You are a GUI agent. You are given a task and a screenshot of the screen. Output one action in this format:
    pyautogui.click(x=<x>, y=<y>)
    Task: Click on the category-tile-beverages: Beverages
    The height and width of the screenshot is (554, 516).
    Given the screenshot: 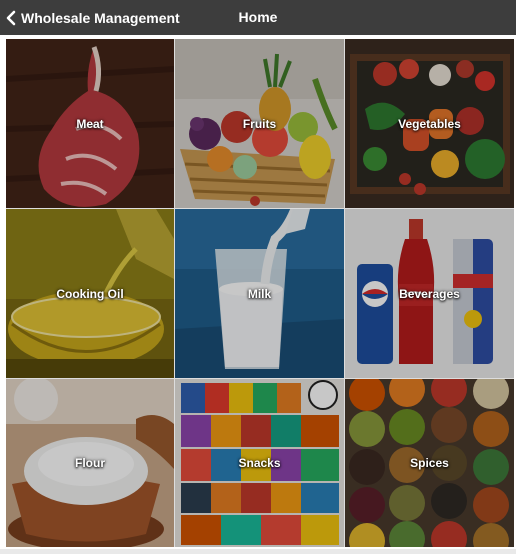 What is the action you would take?
    pyautogui.click(x=429, y=293)
    